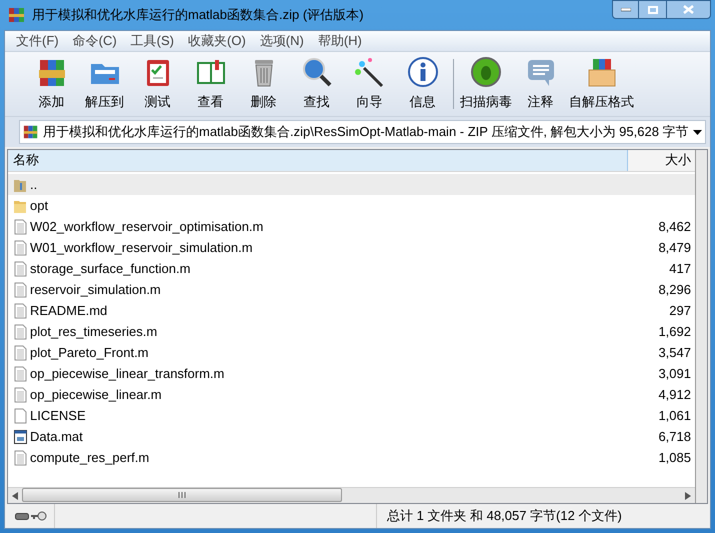  I want to click on toolbar-button: 向导, so click(369, 84).